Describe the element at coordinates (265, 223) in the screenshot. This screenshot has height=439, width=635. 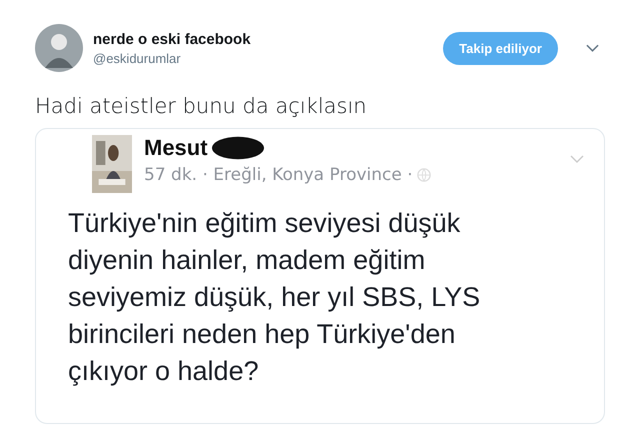
I see `post-text-line: Türkiye'nin eğitim seviyesi düşük` at that location.